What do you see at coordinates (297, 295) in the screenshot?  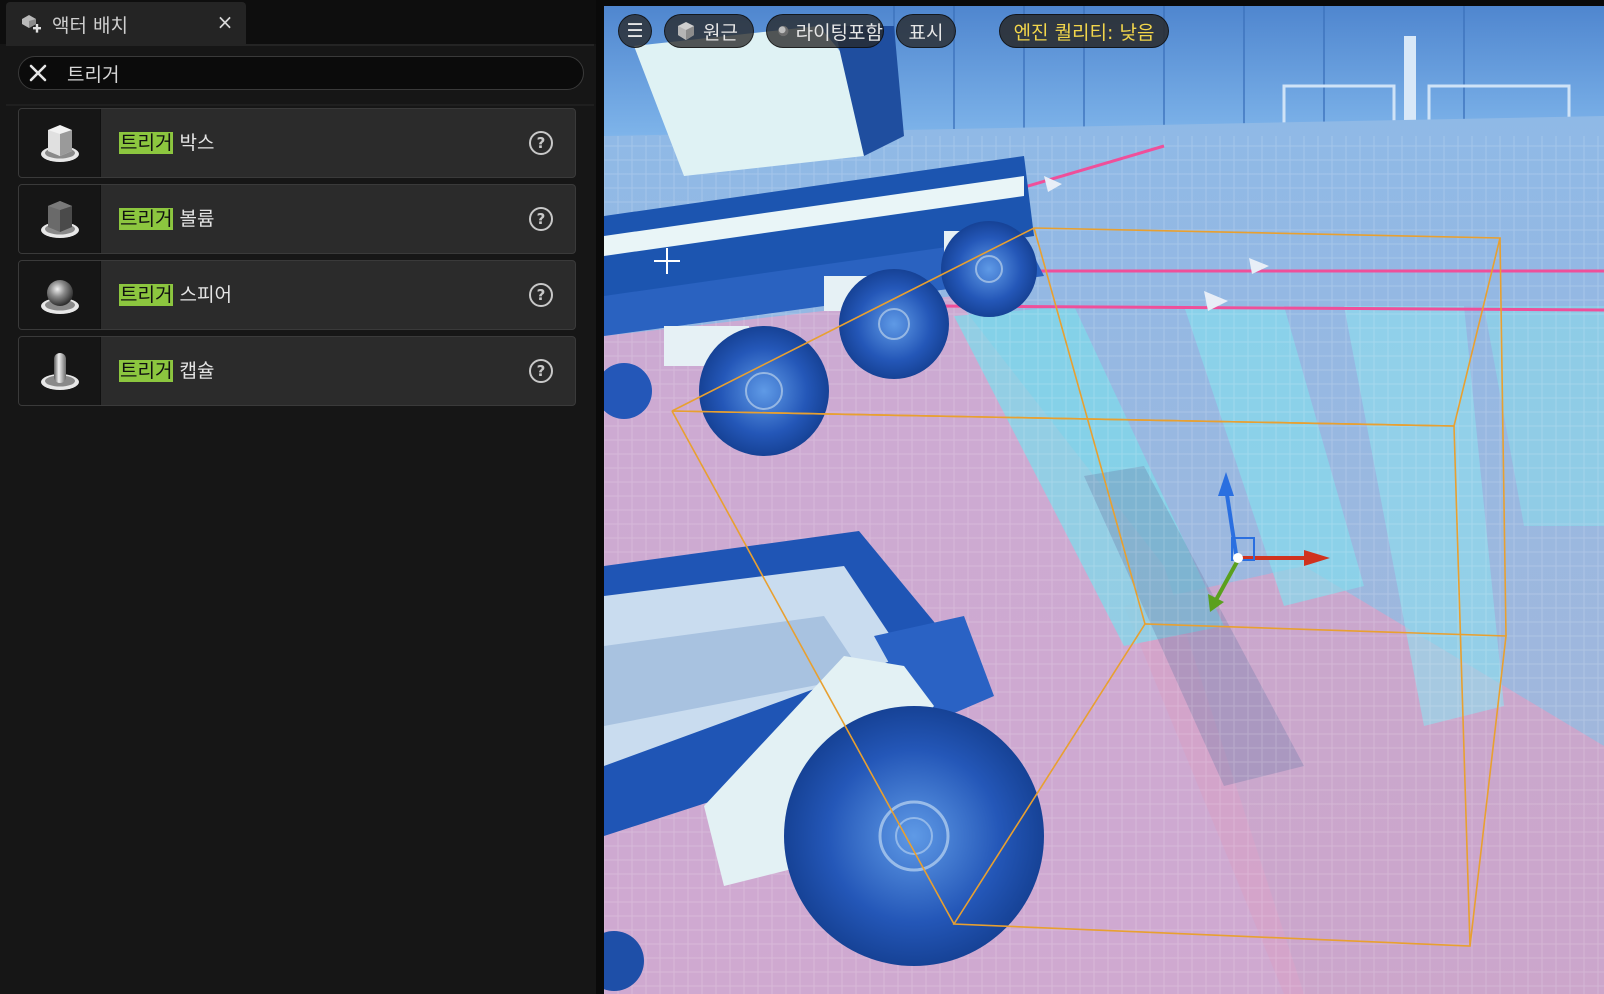 I see `list-item-trigger-sphere: 트리거 스피어 ?` at bounding box center [297, 295].